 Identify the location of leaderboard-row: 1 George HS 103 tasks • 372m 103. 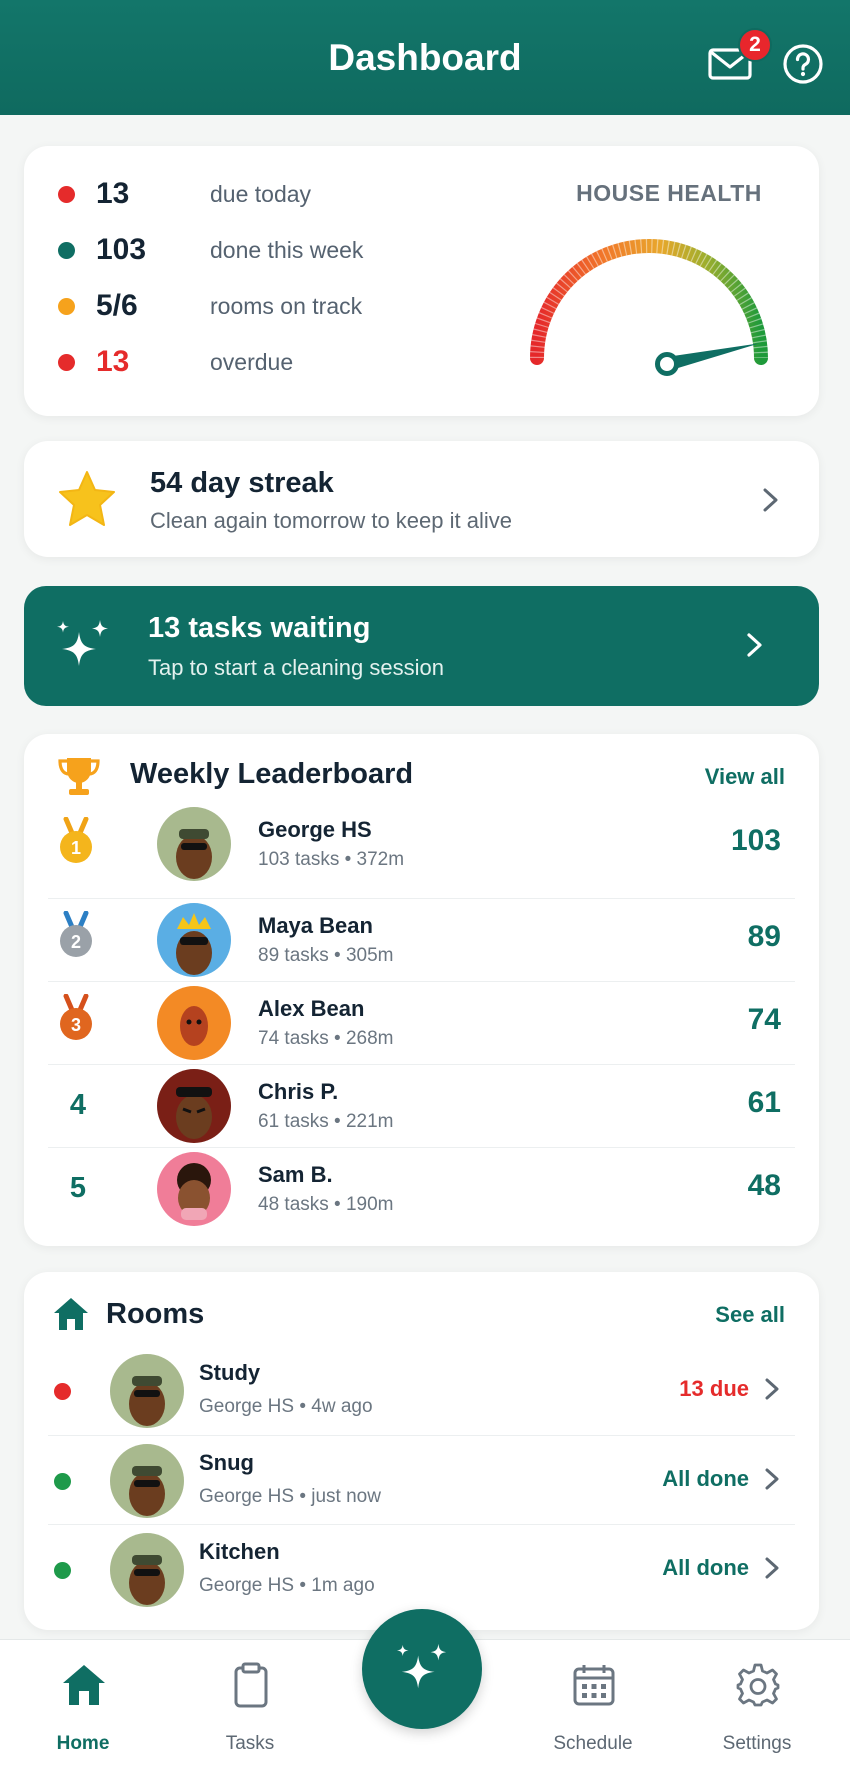
(421, 844).